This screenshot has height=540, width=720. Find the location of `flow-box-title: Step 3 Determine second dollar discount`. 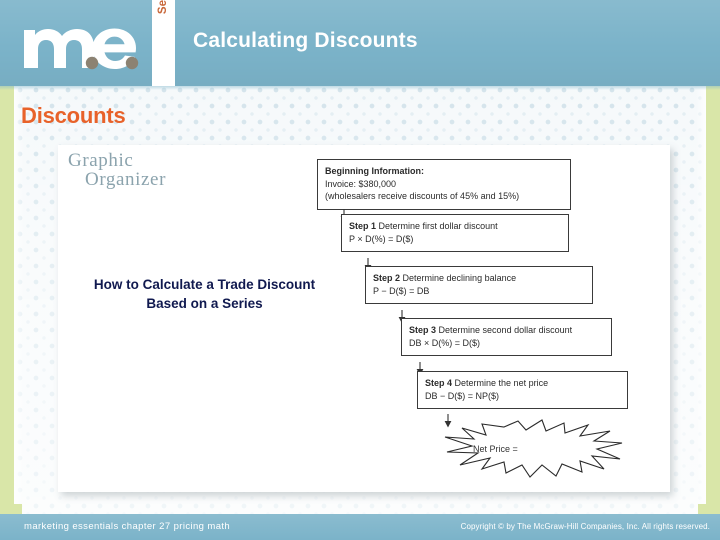

flow-box-title: Step 3 Determine second dollar discount is located at coordinates (506, 330).